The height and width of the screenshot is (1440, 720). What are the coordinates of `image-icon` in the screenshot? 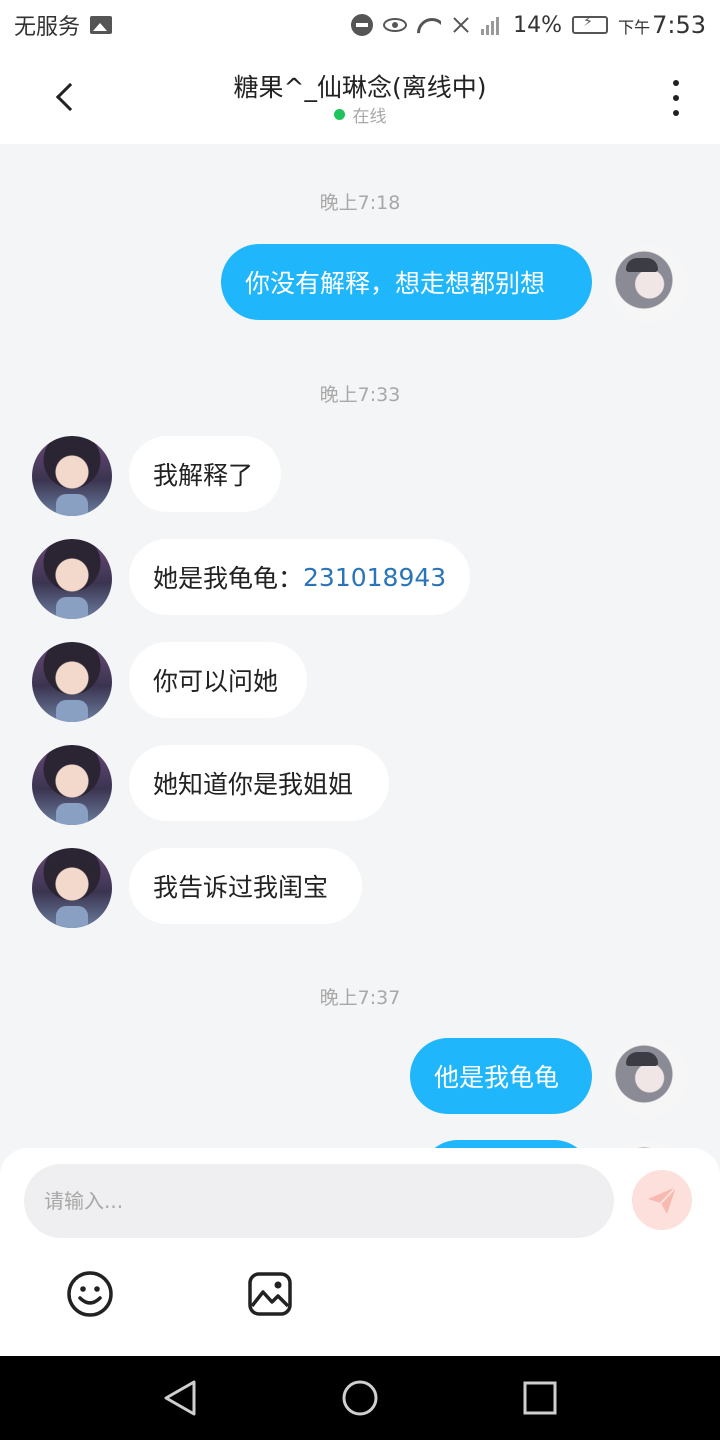 It's located at (270, 1294).